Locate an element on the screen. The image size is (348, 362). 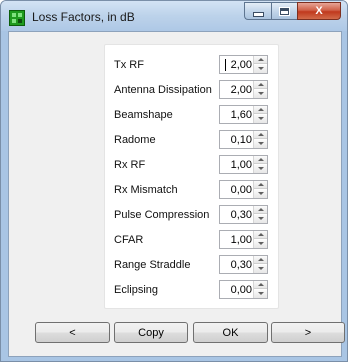
factor-row-antenna-dissipation: Antenna Dissipation 2,00 is located at coordinates (191, 90).